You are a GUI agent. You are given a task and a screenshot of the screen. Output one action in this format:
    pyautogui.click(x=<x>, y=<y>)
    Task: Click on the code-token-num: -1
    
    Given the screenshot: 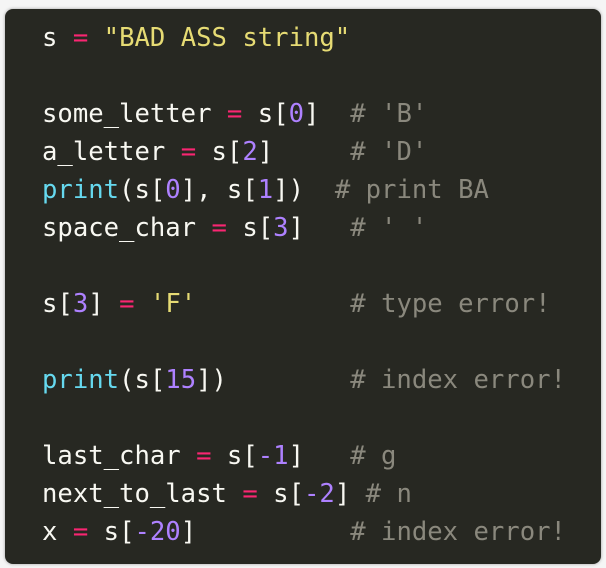 What is the action you would take?
    pyautogui.click(x=273, y=456)
    